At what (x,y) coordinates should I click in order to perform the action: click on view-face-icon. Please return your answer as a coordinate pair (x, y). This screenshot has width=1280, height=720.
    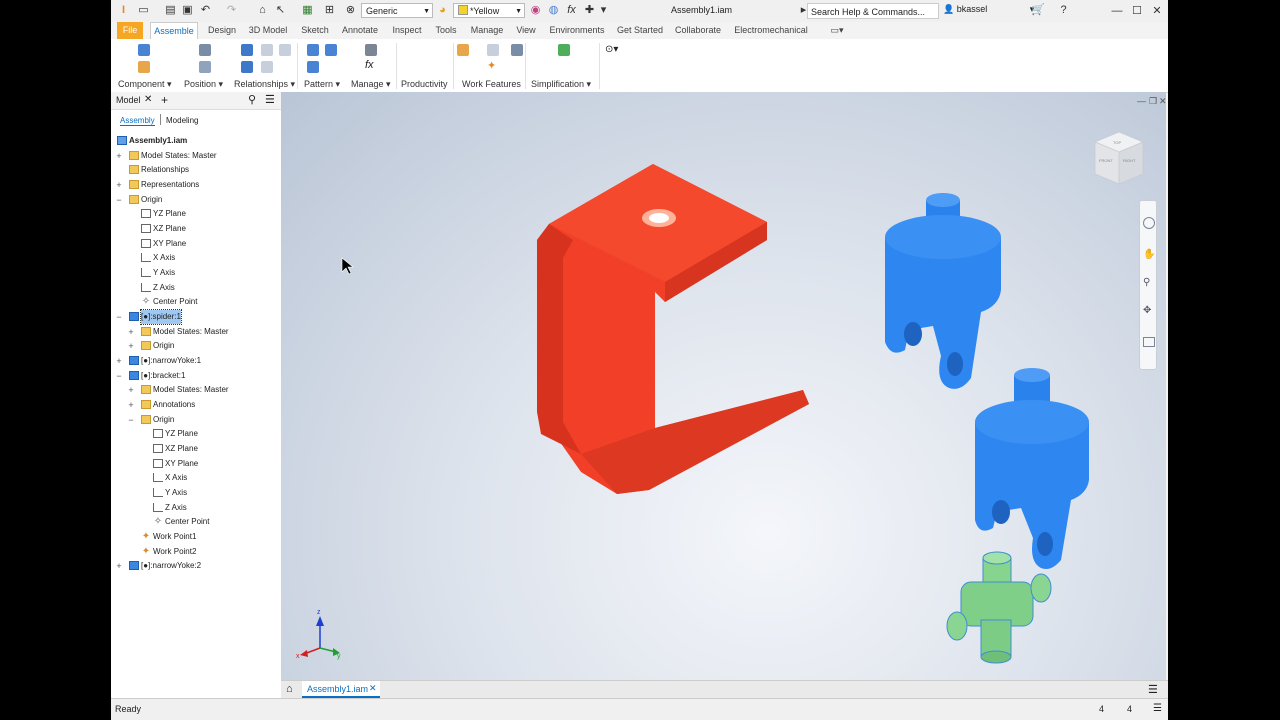
    Looking at the image, I should click on (1149, 342).